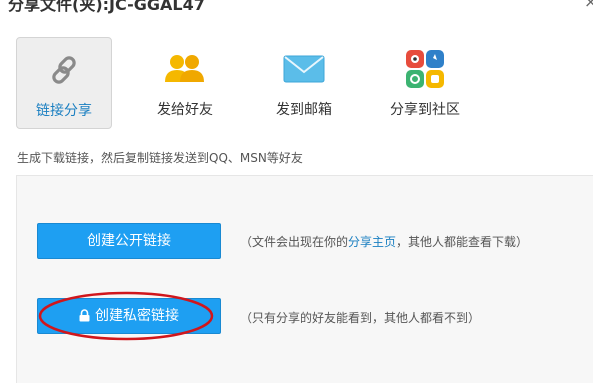 Image resolution: width=593 pixels, height=383 pixels. I want to click on window-title: 分享文件(夹):JC-GGAL47, so click(106, 7).